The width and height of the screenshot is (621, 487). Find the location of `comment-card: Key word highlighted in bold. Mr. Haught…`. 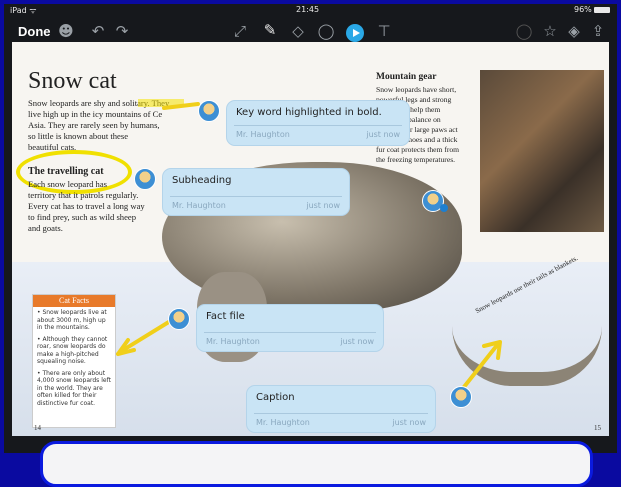

comment-card: Key word highlighted in bold. Mr. Haught… is located at coordinates (318, 123).